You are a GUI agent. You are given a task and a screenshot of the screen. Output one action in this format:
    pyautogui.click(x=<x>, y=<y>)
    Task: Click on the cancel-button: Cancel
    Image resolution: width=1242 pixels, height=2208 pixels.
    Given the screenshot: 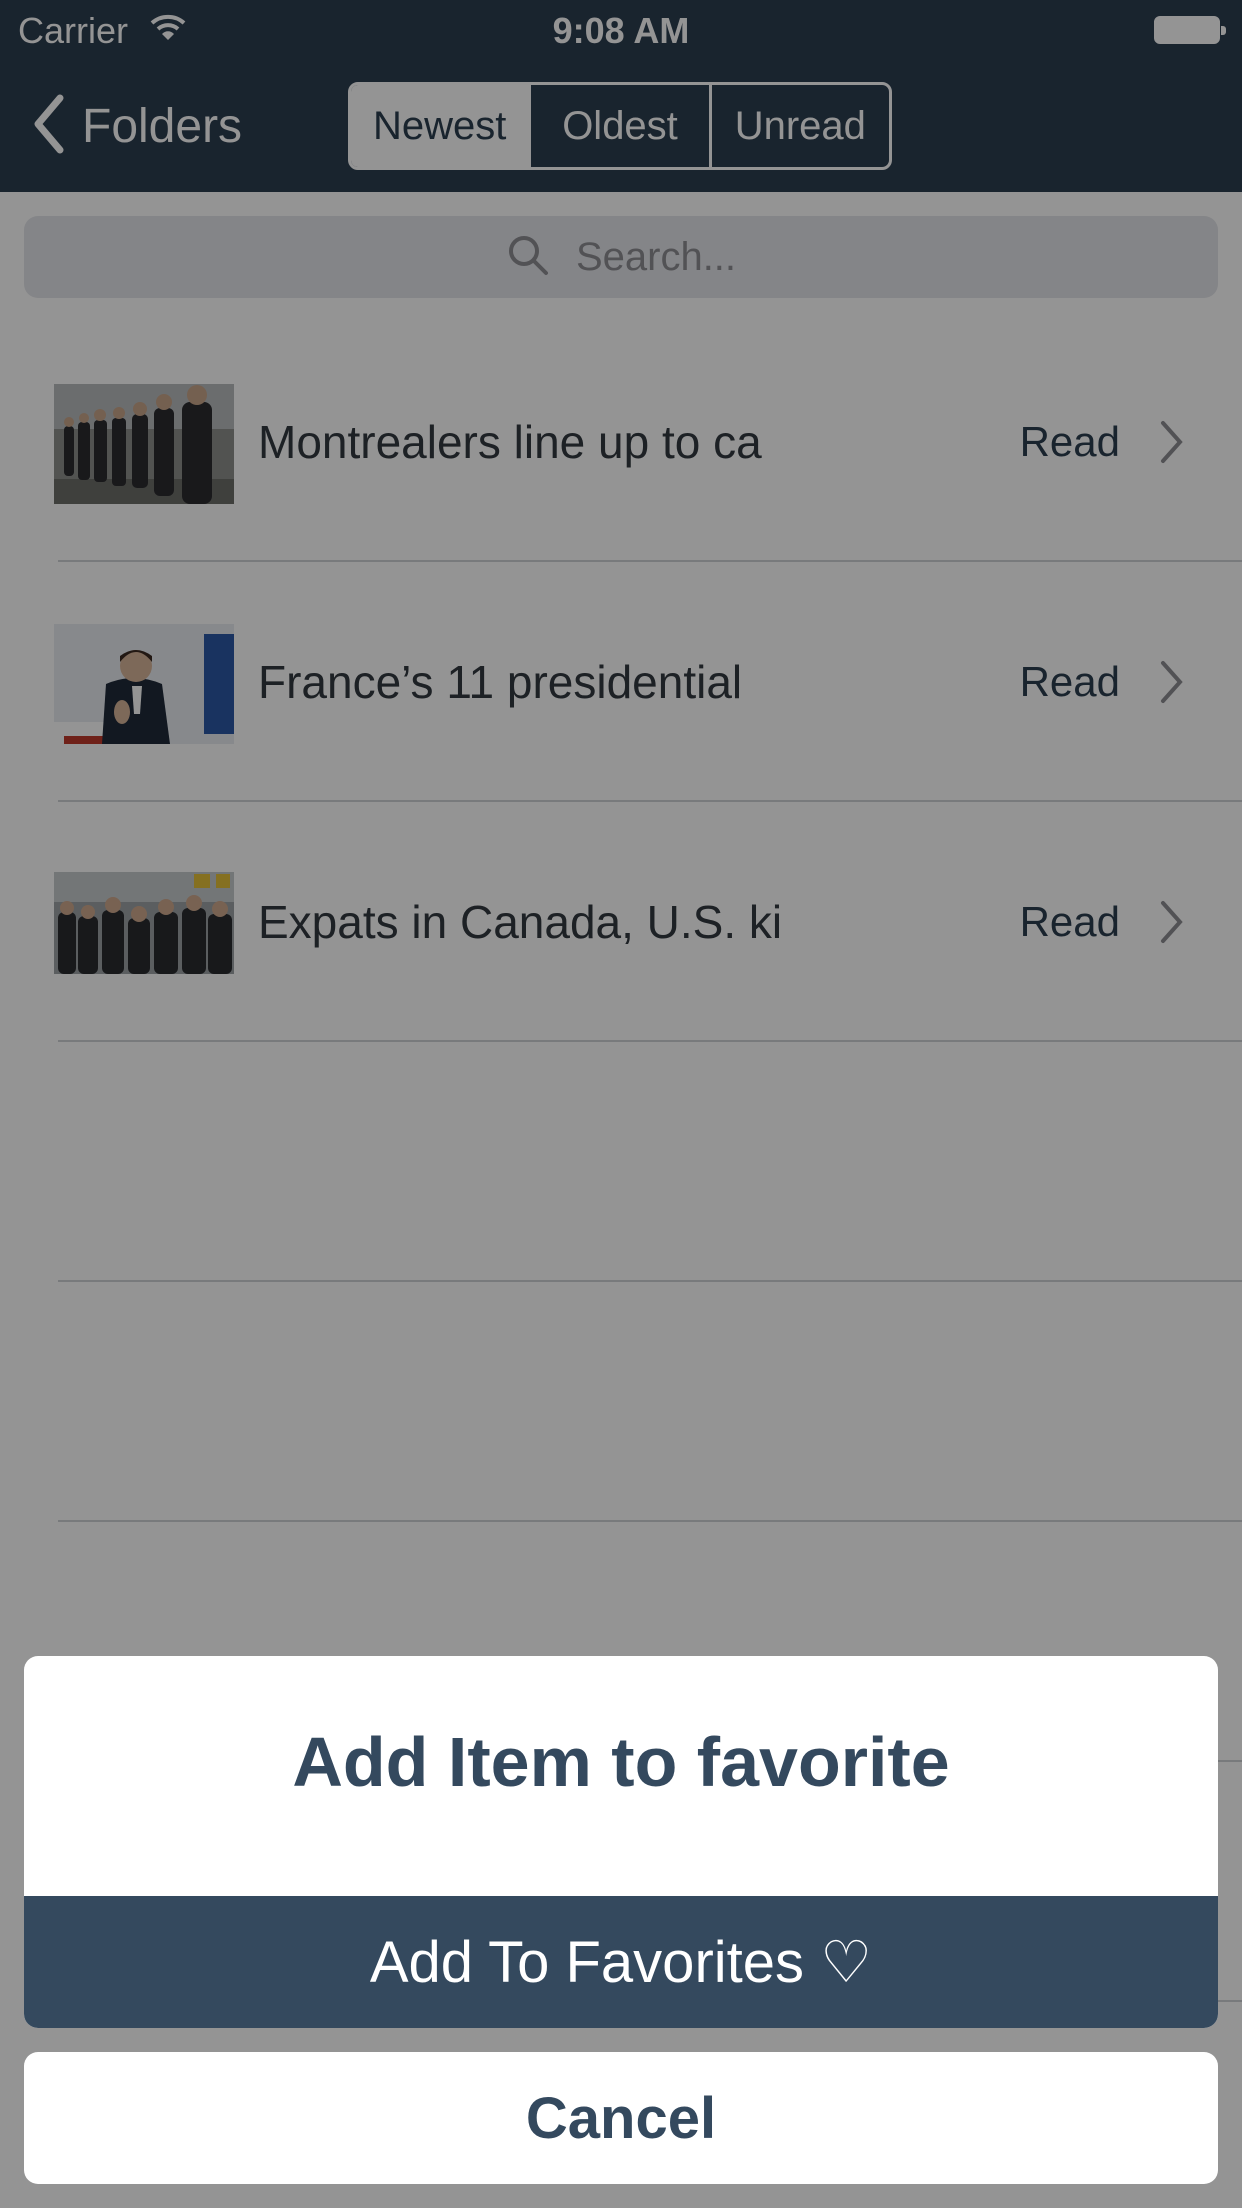 What is the action you would take?
    pyautogui.click(x=621, y=2118)
    